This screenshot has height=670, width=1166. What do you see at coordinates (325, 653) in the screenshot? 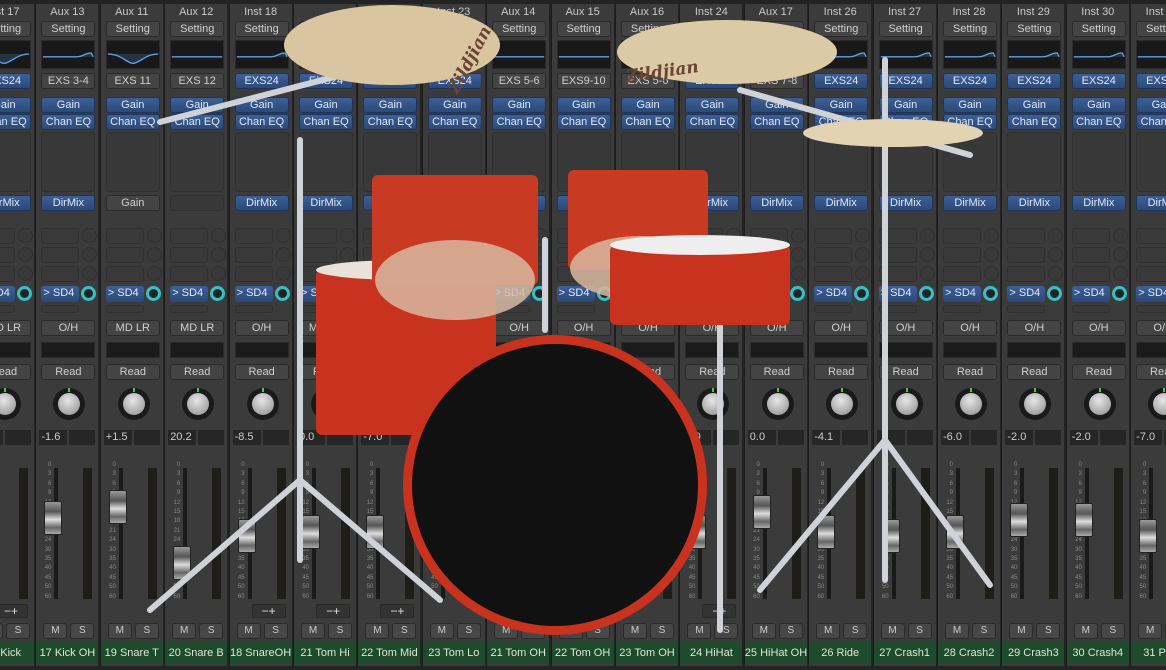
I see `channel-name: 21 Tom Hi` at bounding box center [325, 653].